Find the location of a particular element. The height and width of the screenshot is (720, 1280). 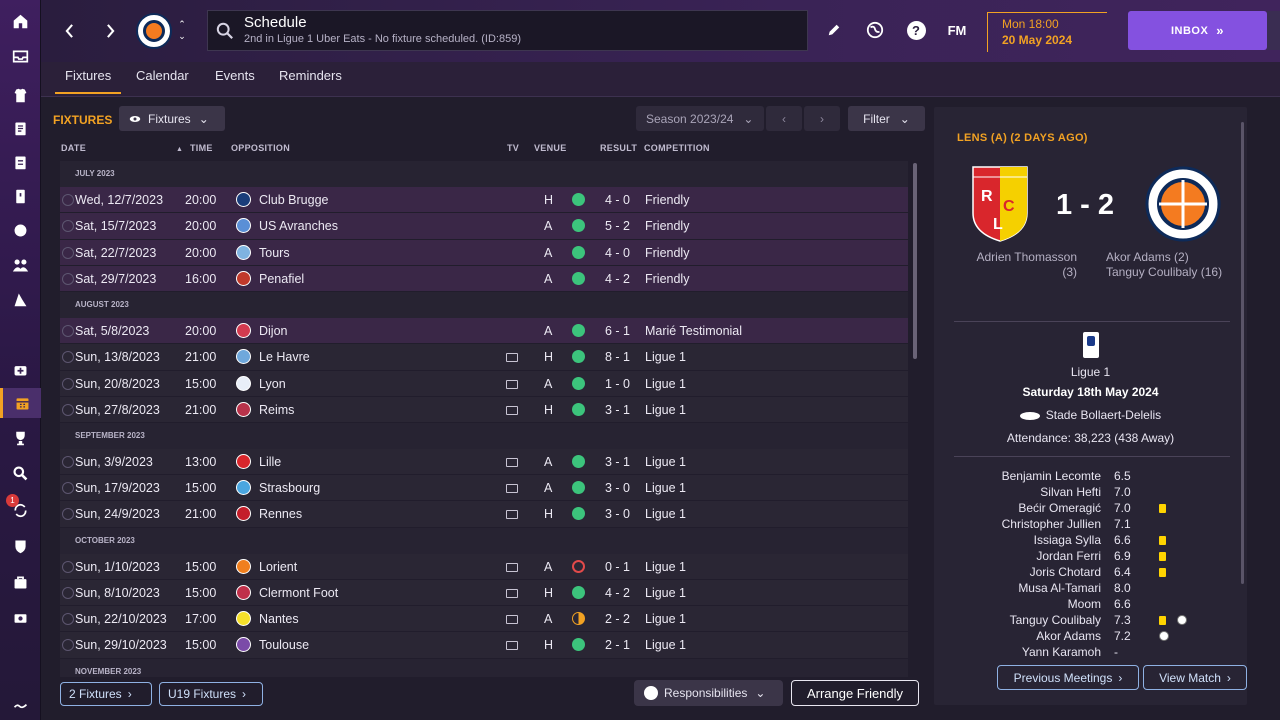

edit-button is located at coordinates (834, 30).